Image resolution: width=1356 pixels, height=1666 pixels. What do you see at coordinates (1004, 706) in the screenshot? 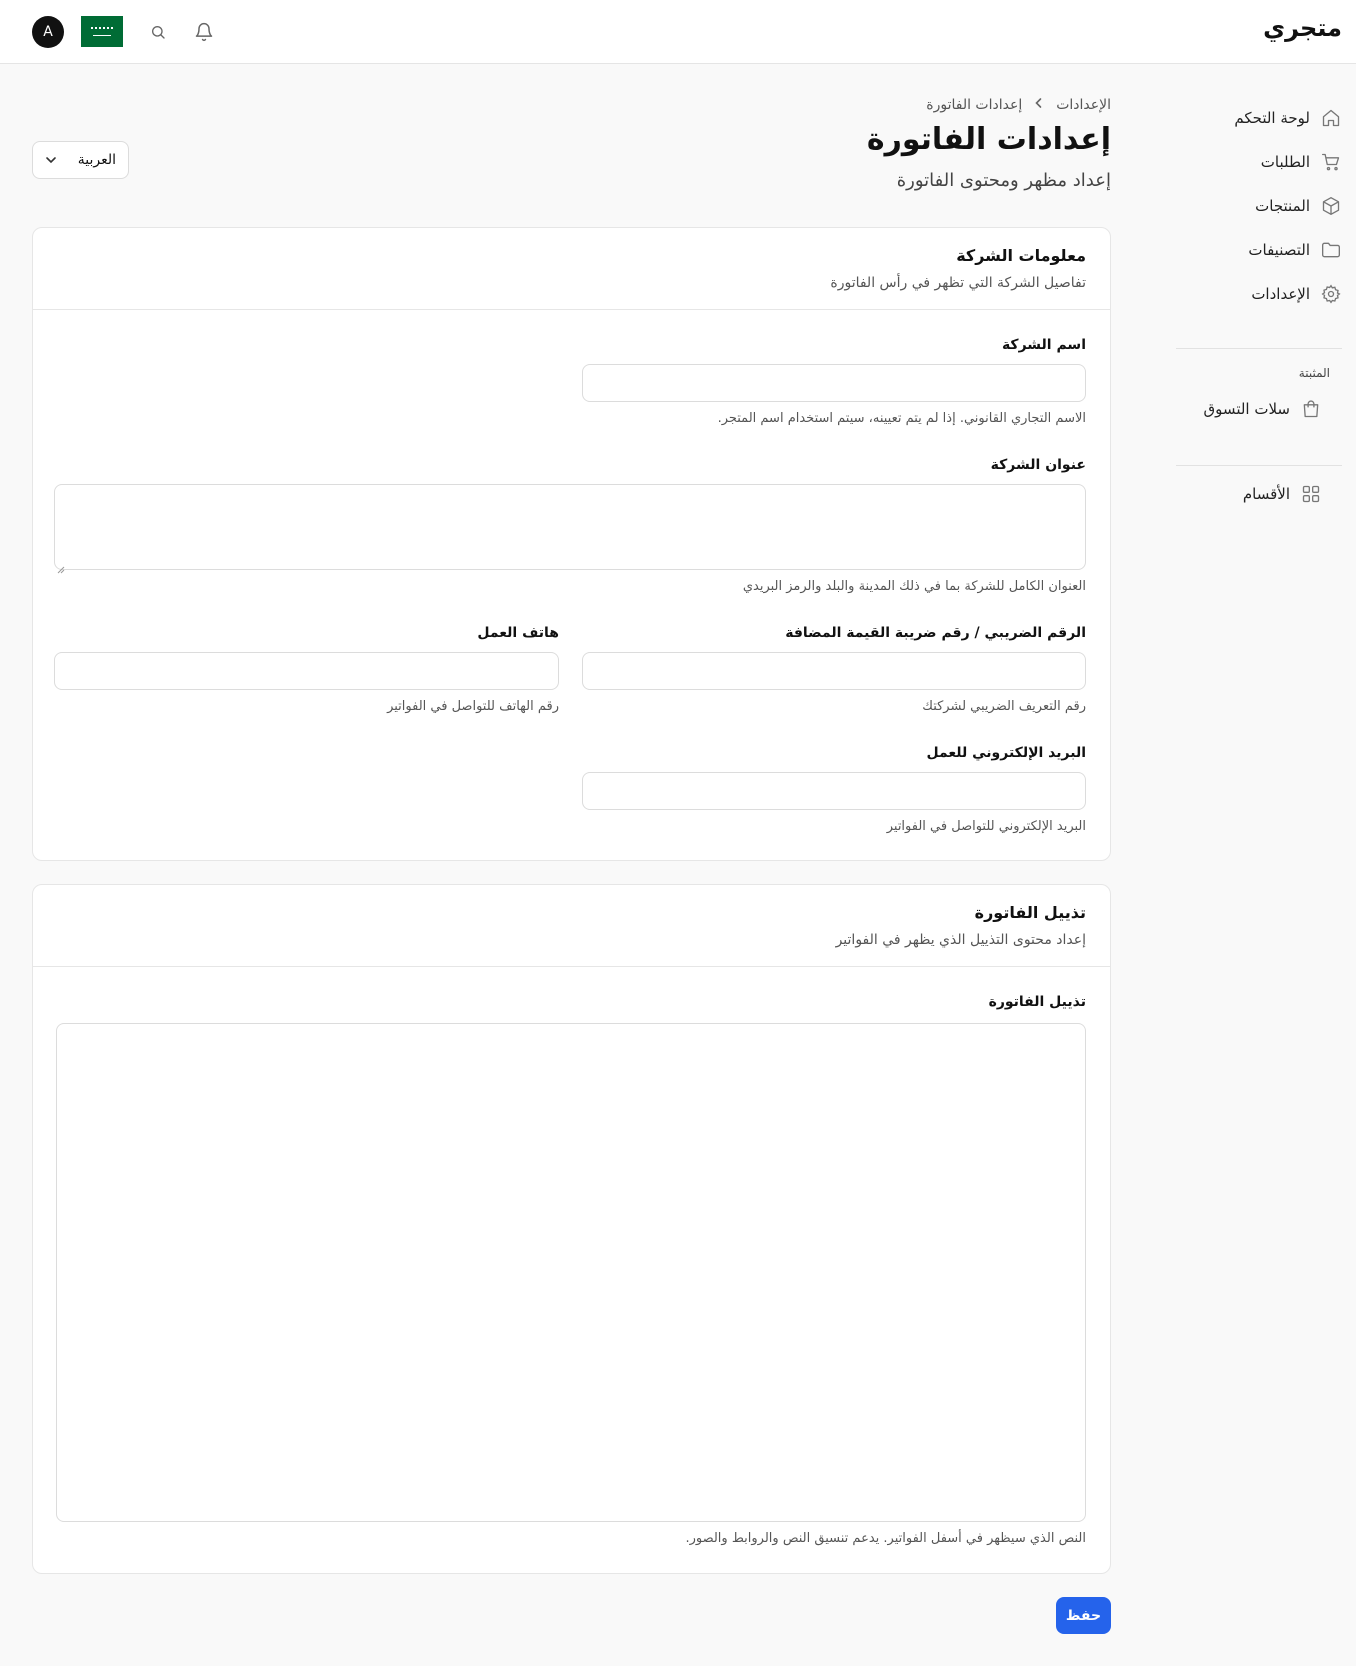
I see `tax-number-help: رقم التعريف الضريبي لشركتك` at bounding box center [1004, 706].